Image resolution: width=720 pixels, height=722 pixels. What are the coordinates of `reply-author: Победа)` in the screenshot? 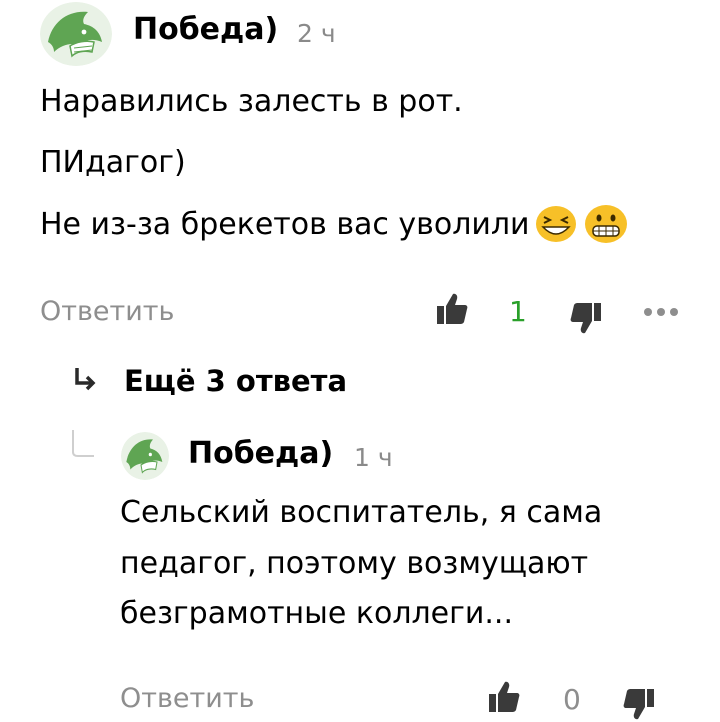 It's located at (260, 453).